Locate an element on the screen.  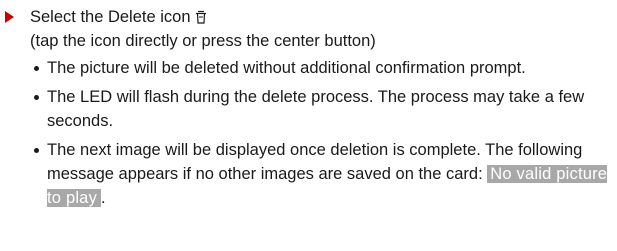
step-text: Select the Delete icon is located at coordinates (110, 17).